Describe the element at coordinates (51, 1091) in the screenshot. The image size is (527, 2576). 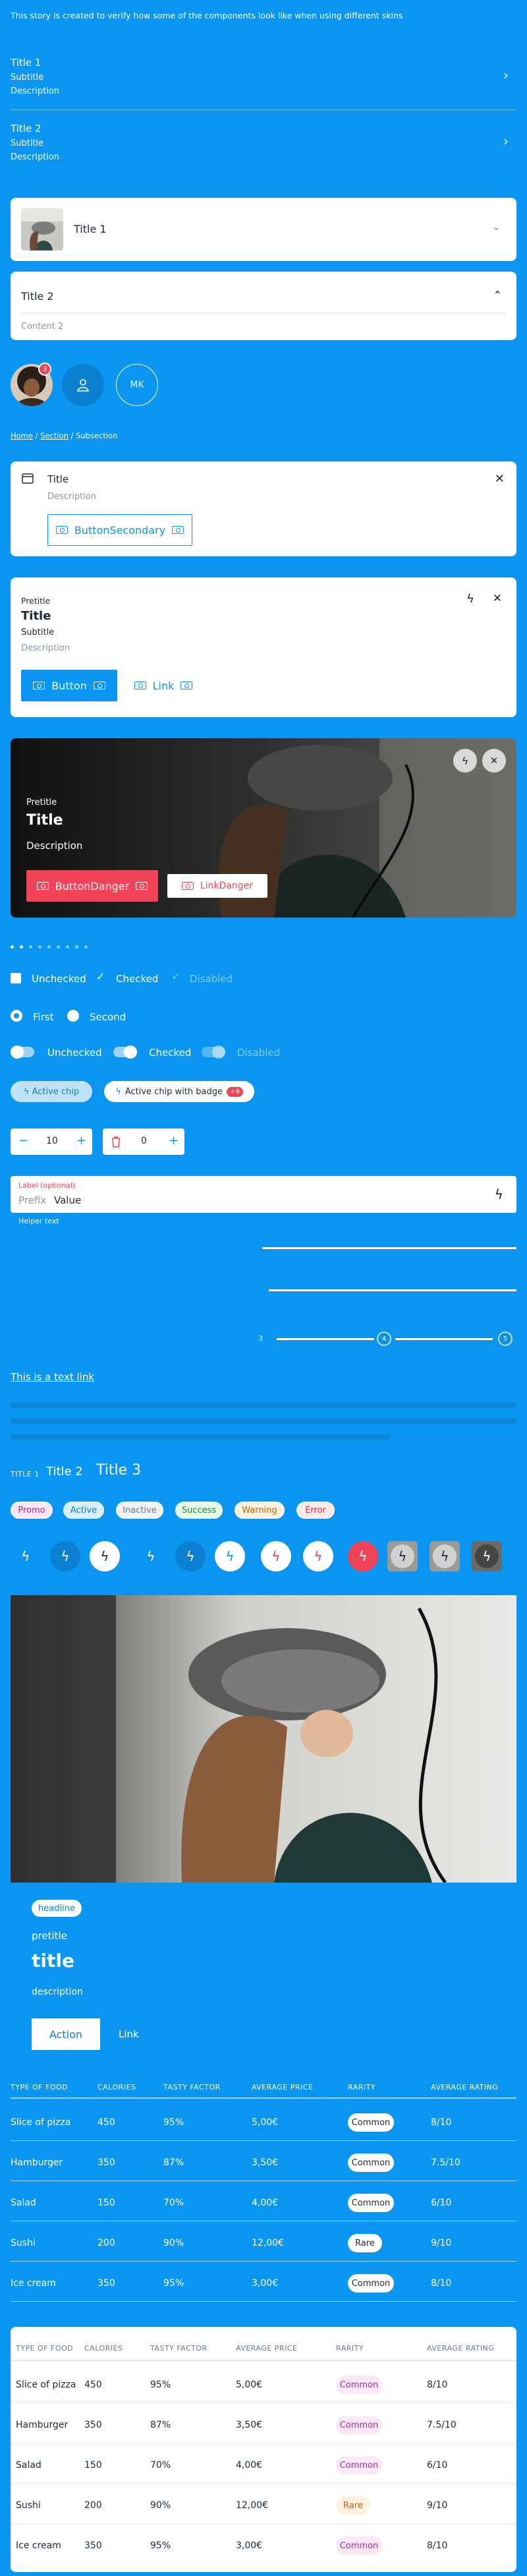
I see `chip-active: ϟ Active chip` at that location.